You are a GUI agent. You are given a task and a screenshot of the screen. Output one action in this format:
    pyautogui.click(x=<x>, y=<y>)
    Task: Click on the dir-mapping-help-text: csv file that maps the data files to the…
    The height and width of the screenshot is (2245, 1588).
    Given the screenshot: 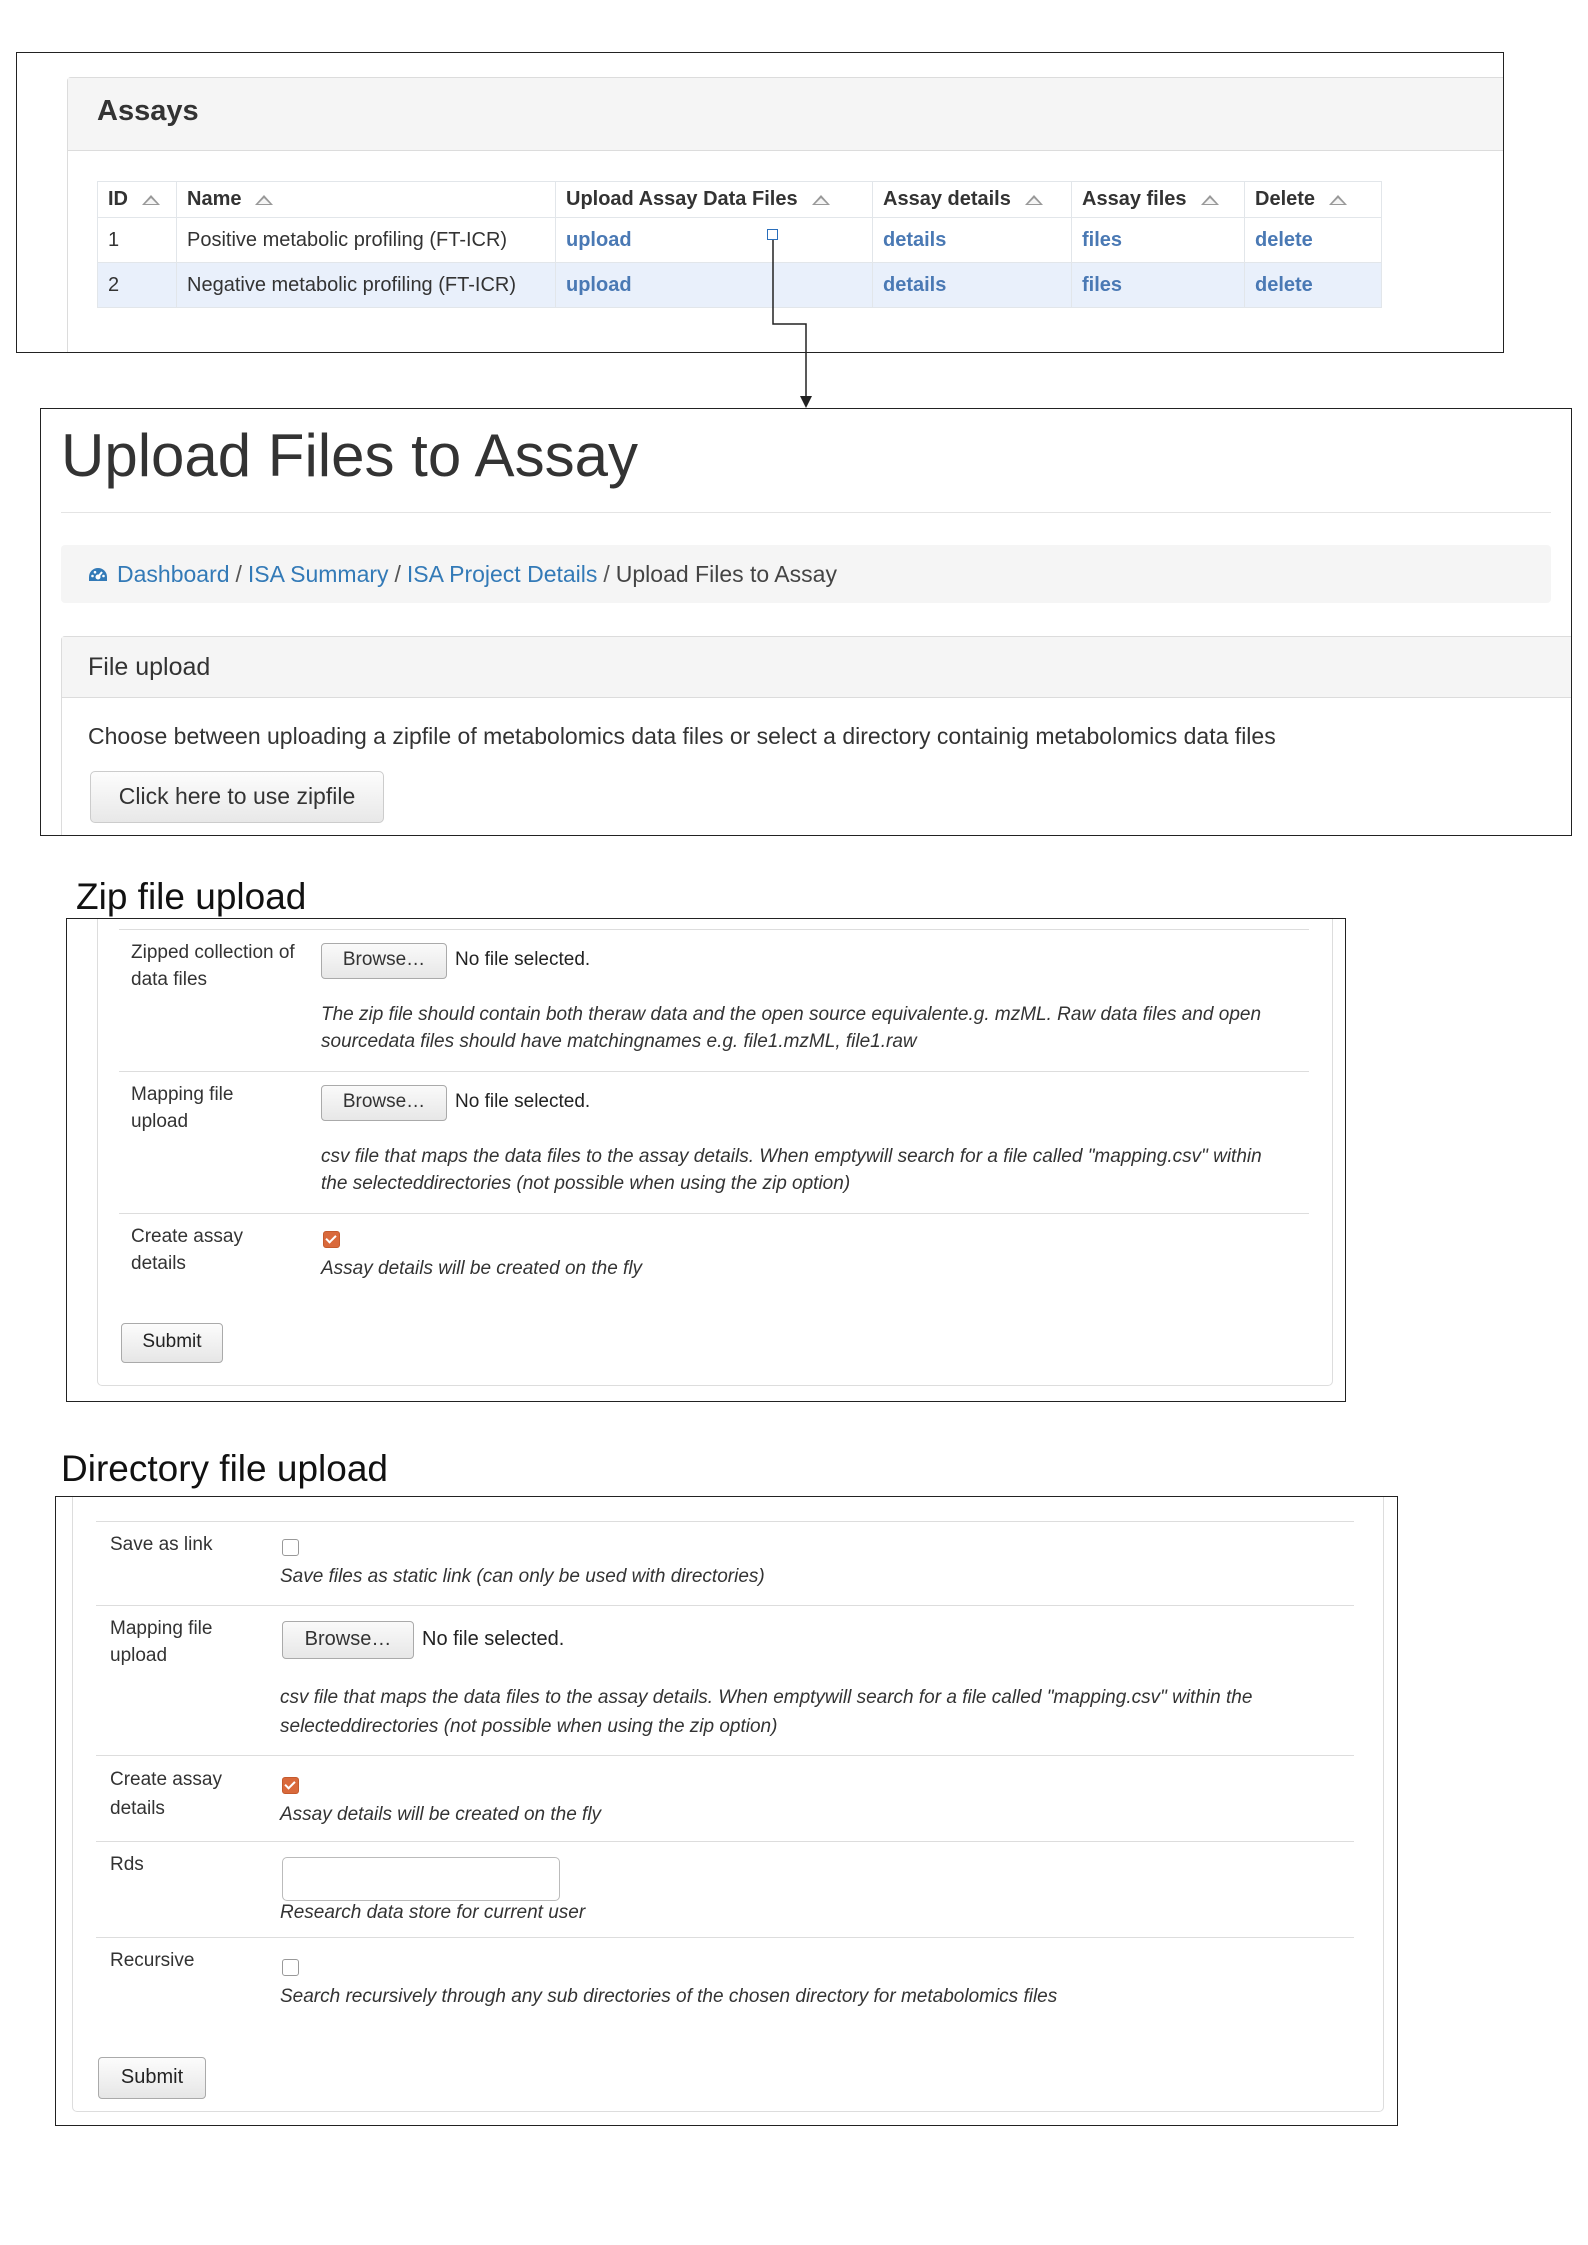 What is the action you would take?
    pyautogui.click(x=766, y=1712)
    